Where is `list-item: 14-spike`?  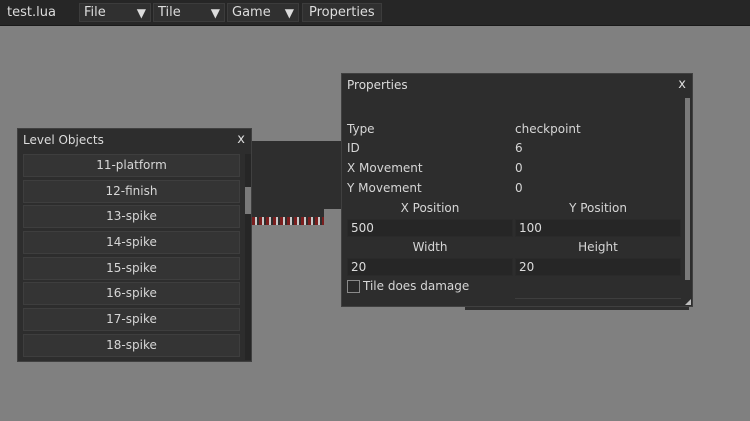
list-item: 14-spike is located at coordinates (131, 243).